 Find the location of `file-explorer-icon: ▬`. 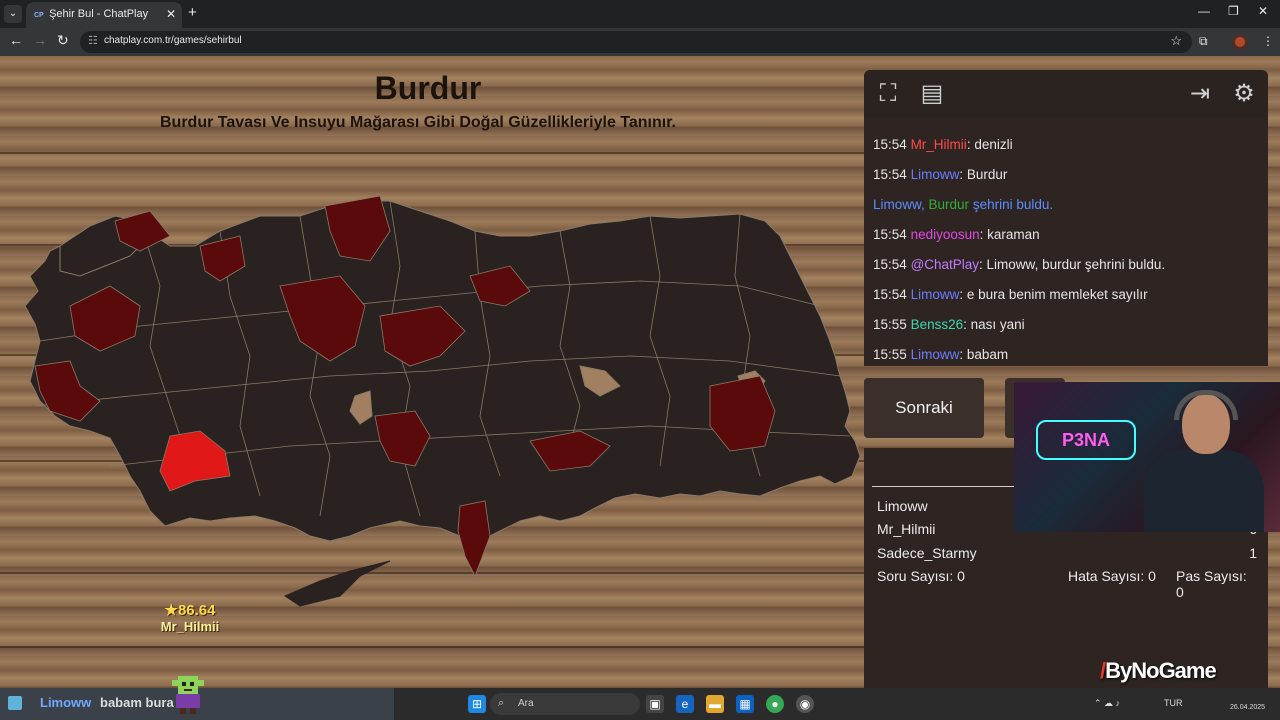

file-explorer-icon: ▬ is located at coordinates (715, 704).